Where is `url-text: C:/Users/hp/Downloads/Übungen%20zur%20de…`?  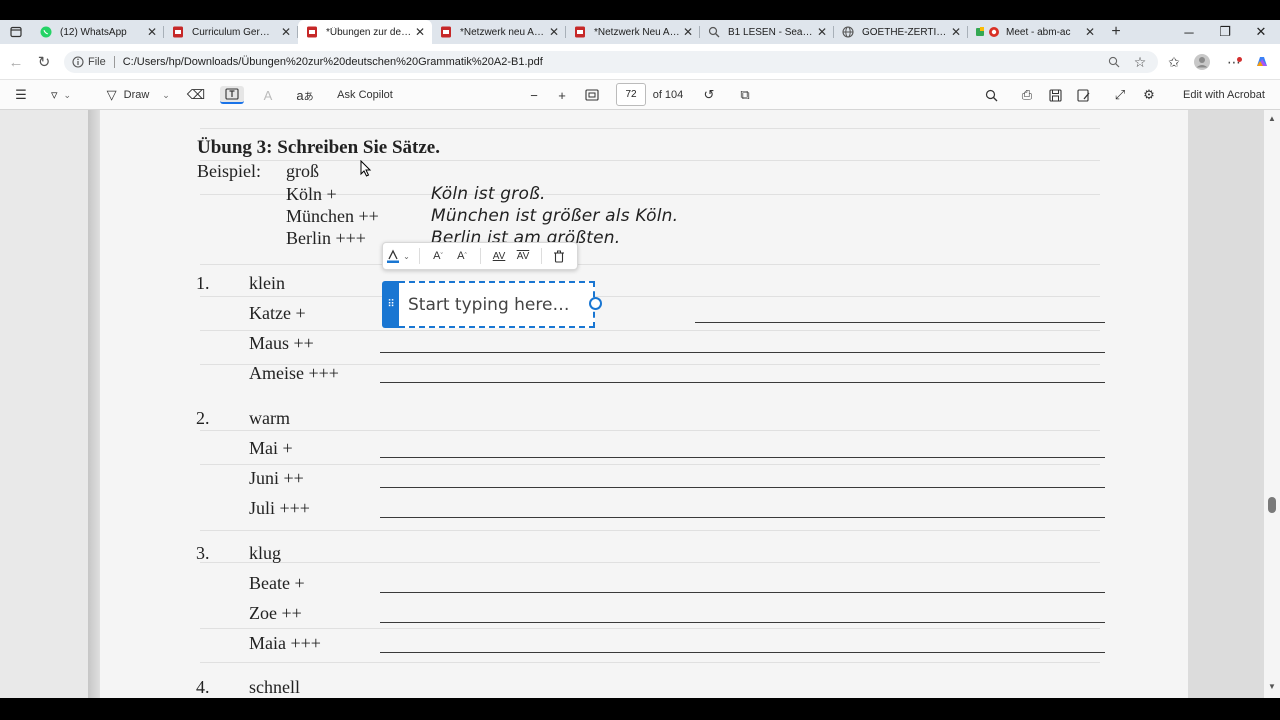 url-text: C:/Users/hp/Downloads/Übungen%20zur%20de… is located at coordinates (332, 62).